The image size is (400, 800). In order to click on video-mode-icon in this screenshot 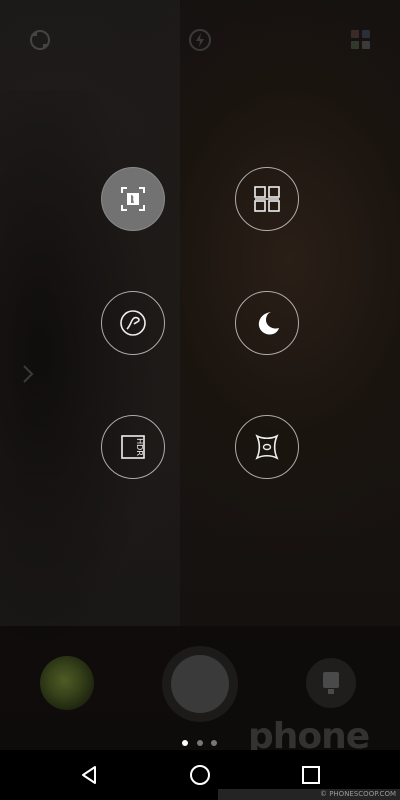, I will do `click(331, 683)`.